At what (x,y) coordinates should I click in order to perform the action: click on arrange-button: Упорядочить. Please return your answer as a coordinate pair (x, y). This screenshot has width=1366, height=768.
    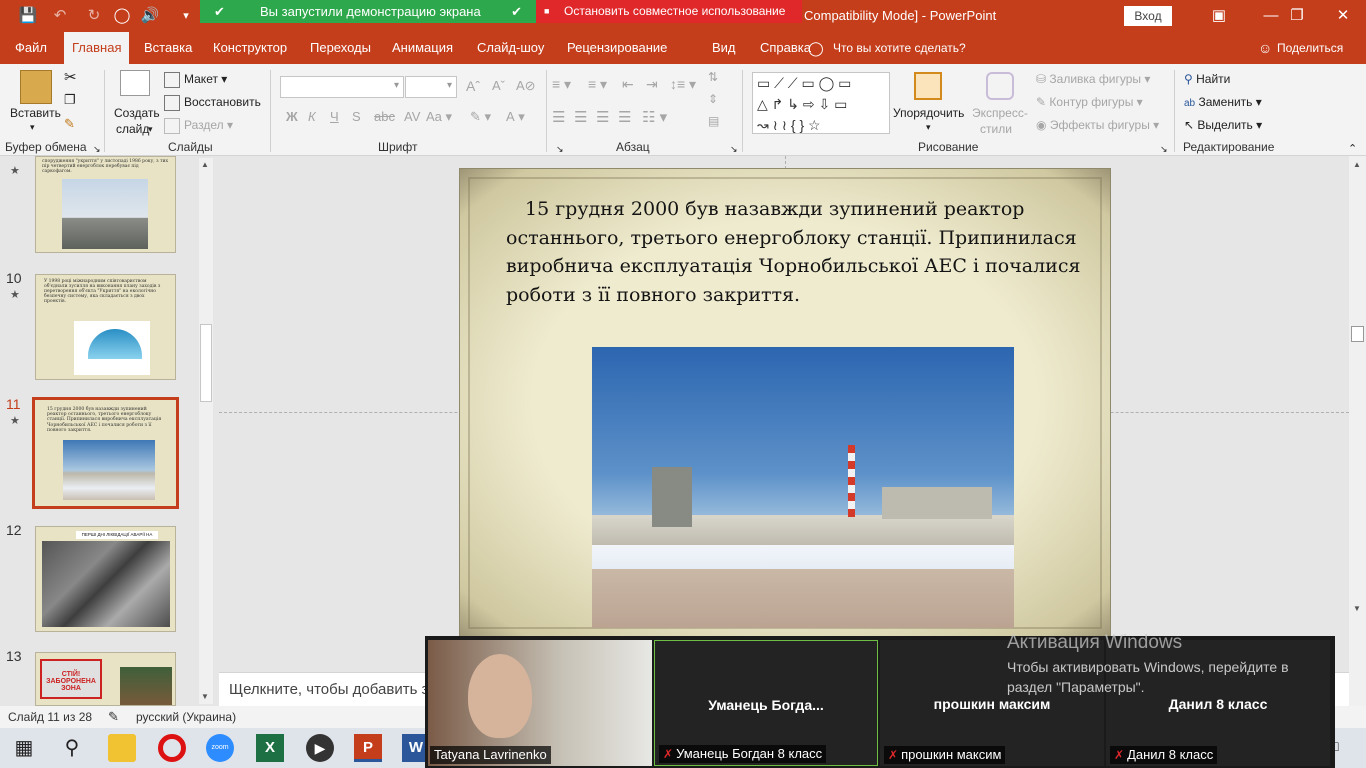
    Looking at the image, I should click on (928, 113).